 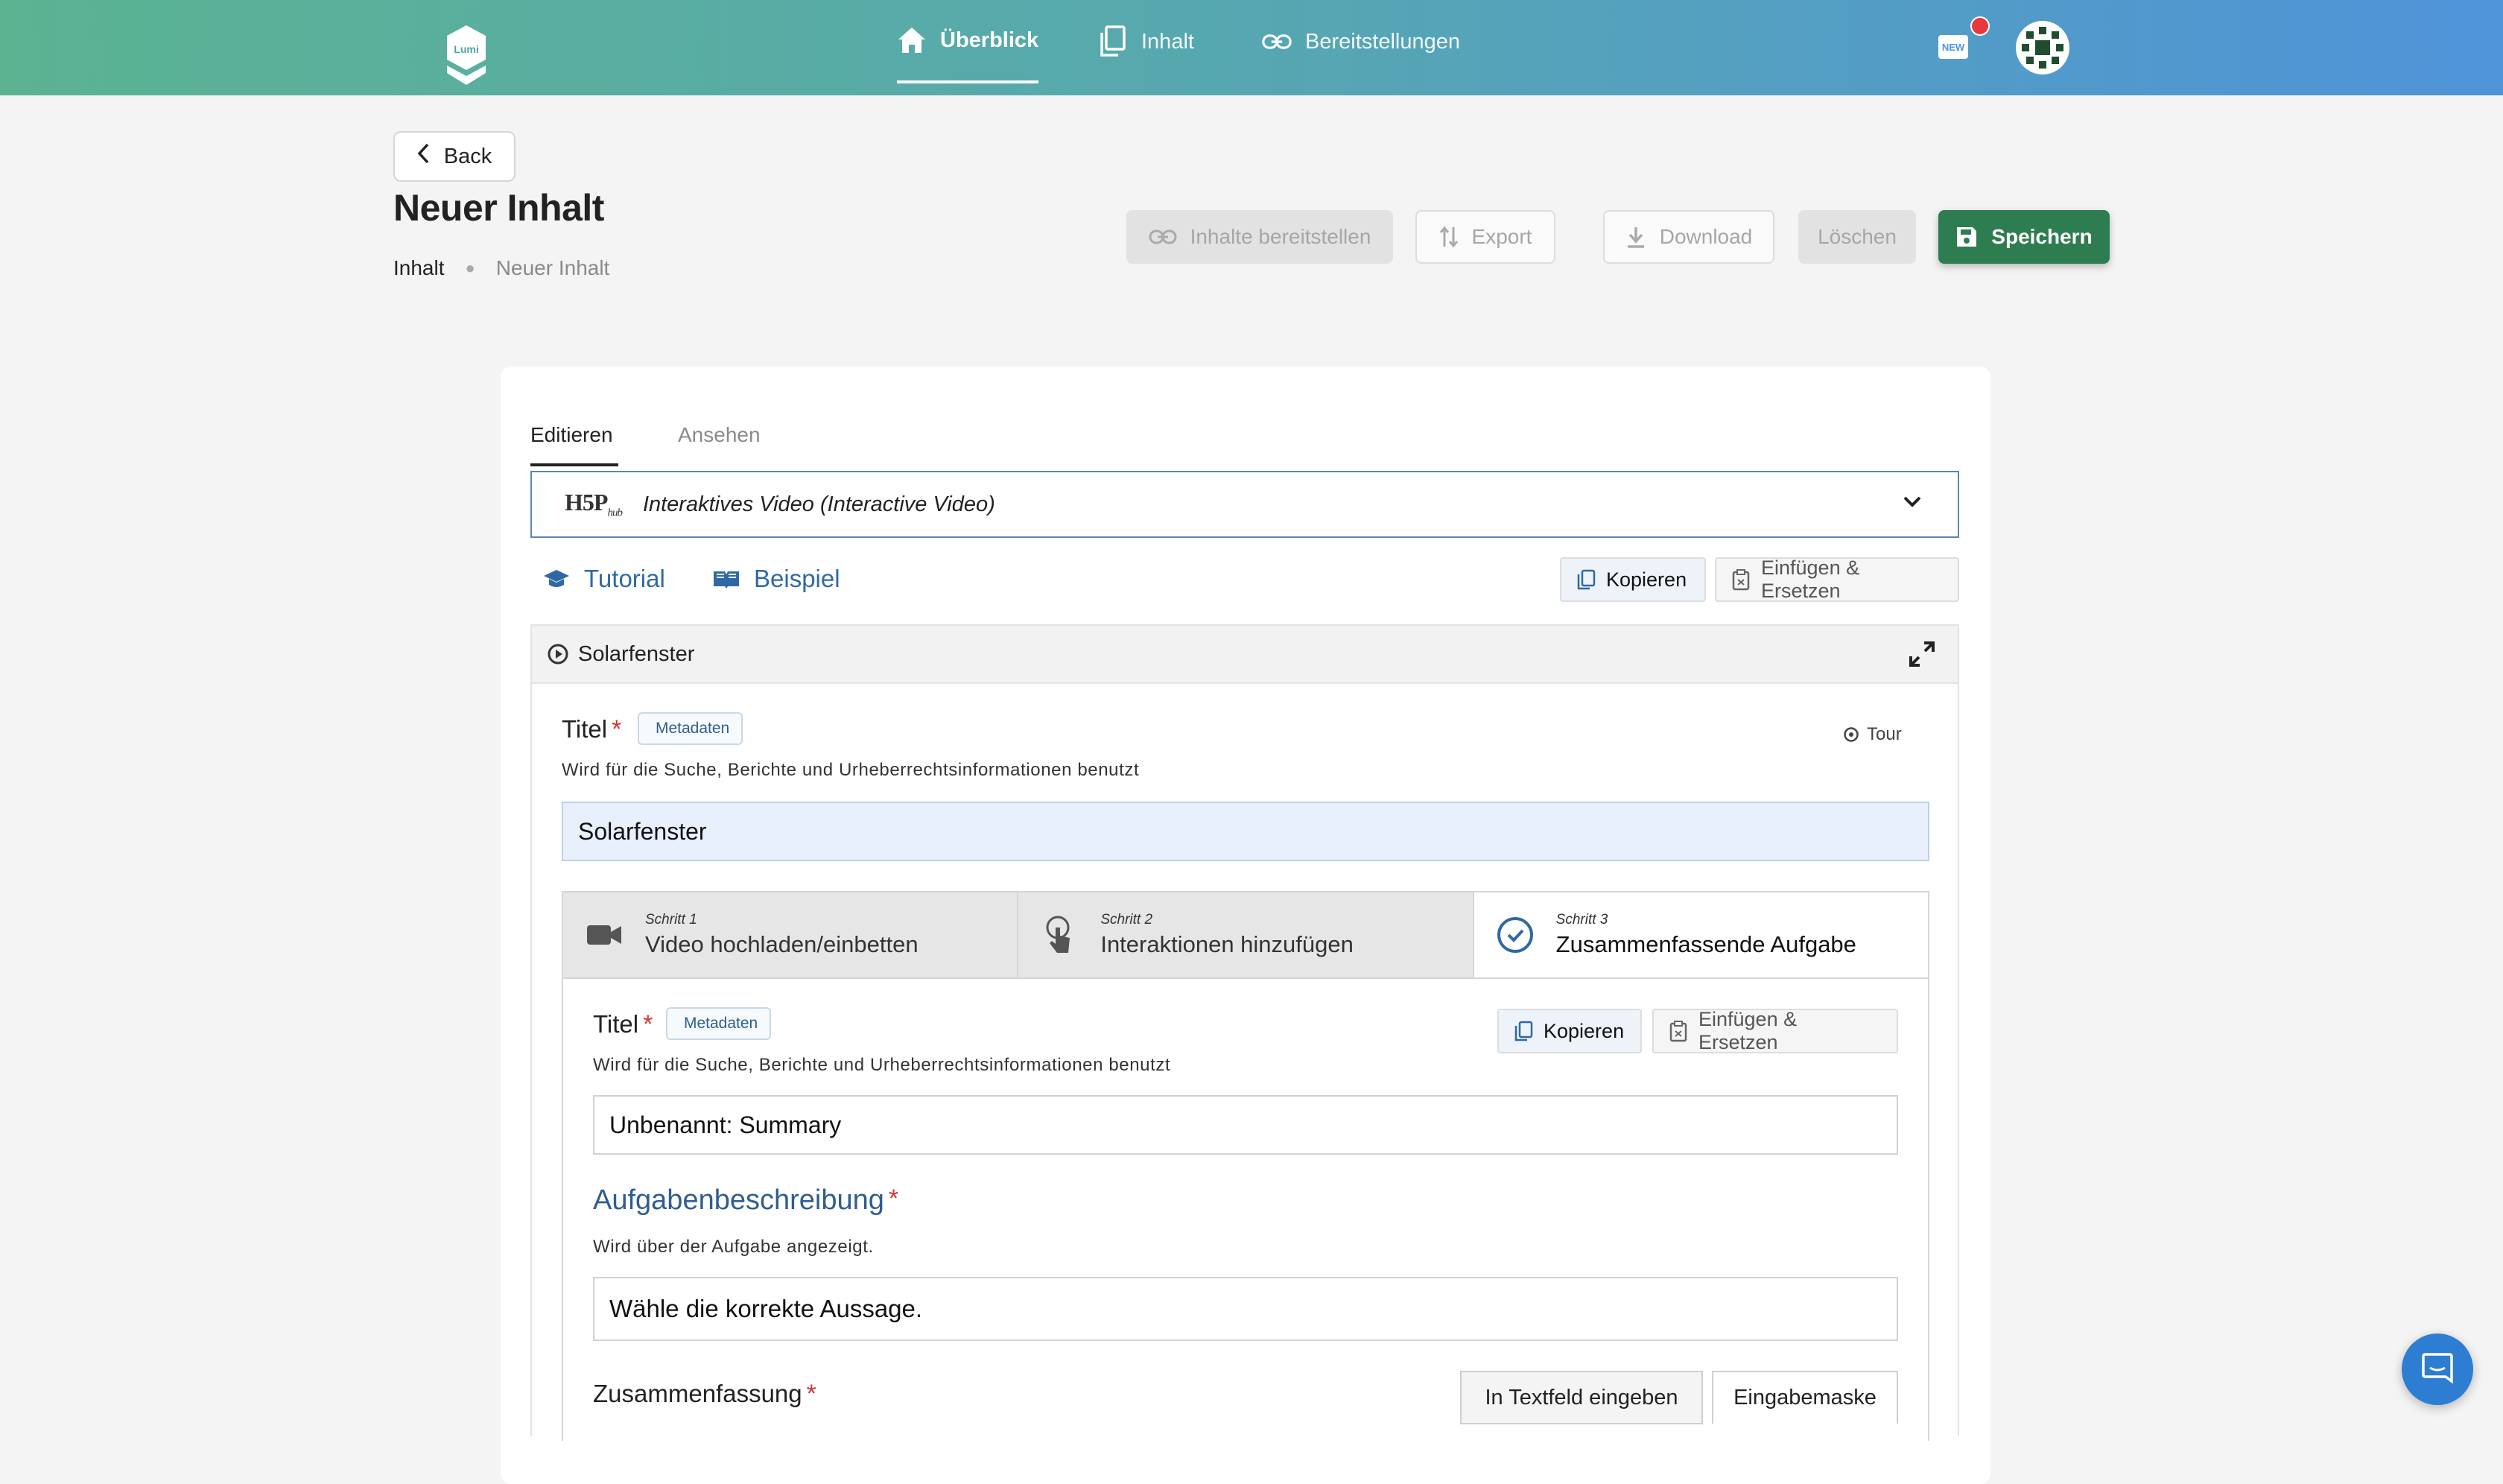 I want to click on step-summary-task: Schritt 3 Zusammenfassende Aufgabe, so click(x=1700, y=935).